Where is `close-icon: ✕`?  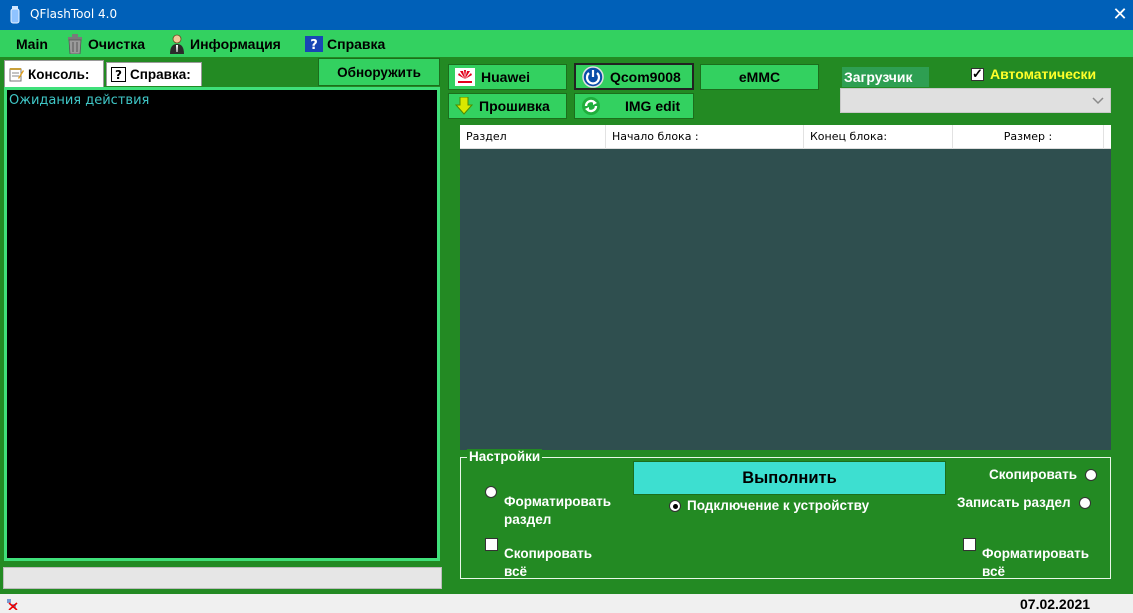
close-icon: ✕ is located at coordinates (1120, 14).